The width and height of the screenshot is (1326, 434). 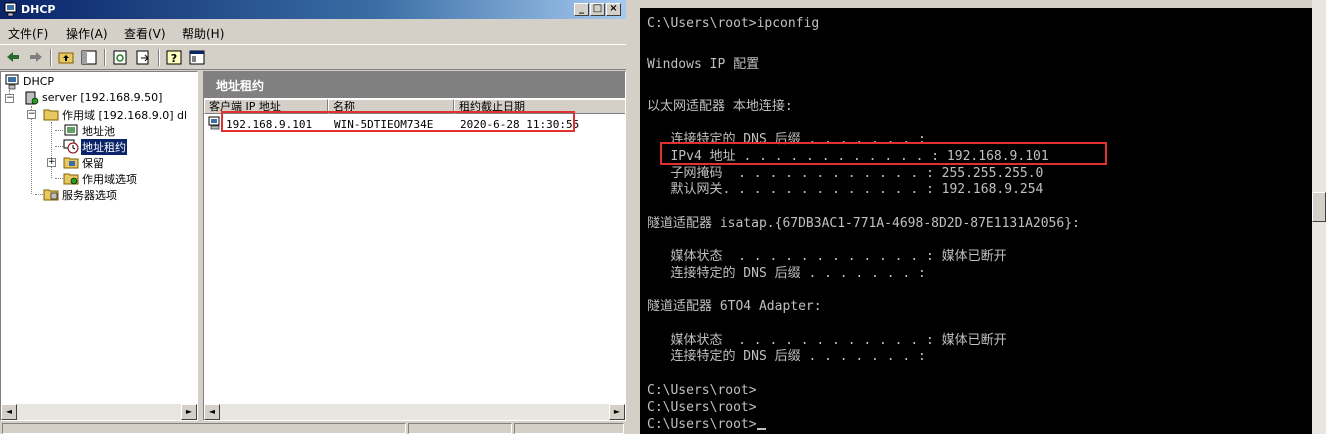 What do you see at coordinates (89, 57) in the screenshot?
I see `show-tree-icon` at bounding box center [89, 57].